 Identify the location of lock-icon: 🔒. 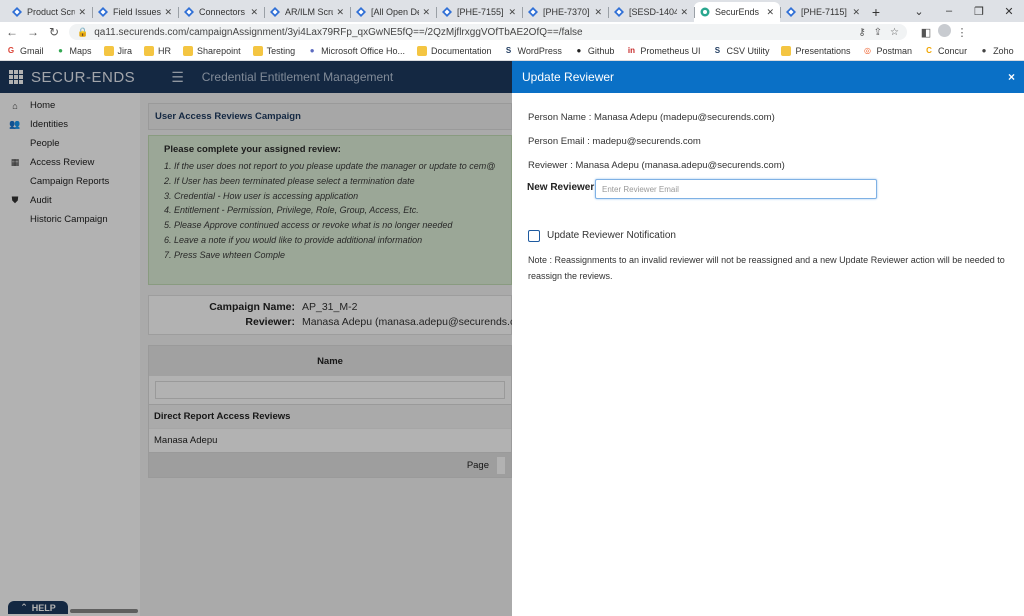
(82, 32).